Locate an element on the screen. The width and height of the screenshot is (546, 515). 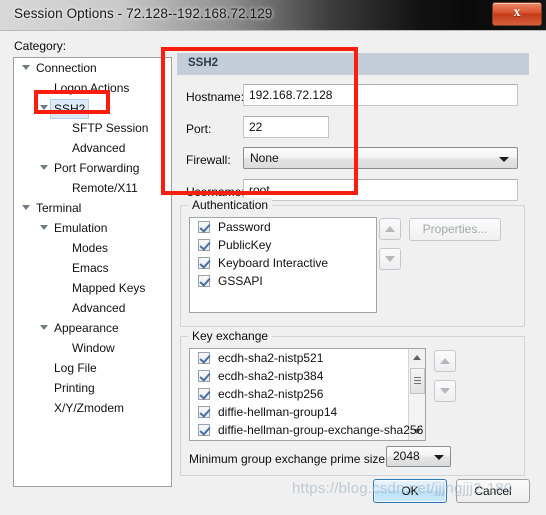
tree-item-remote-x11: Remote/X11 is located at coordinates (92, 188).